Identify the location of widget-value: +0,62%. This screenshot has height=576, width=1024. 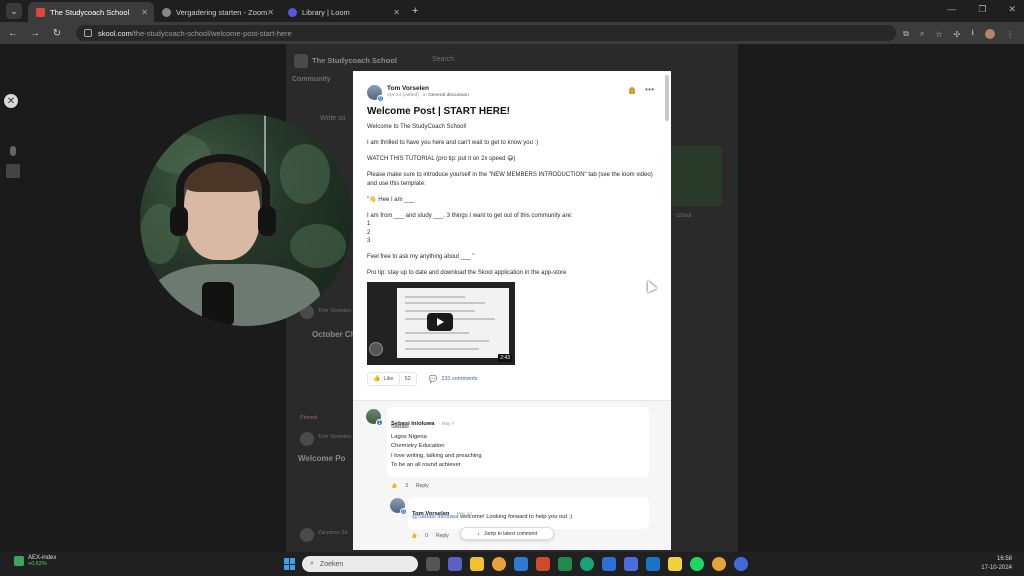
(37, 564).